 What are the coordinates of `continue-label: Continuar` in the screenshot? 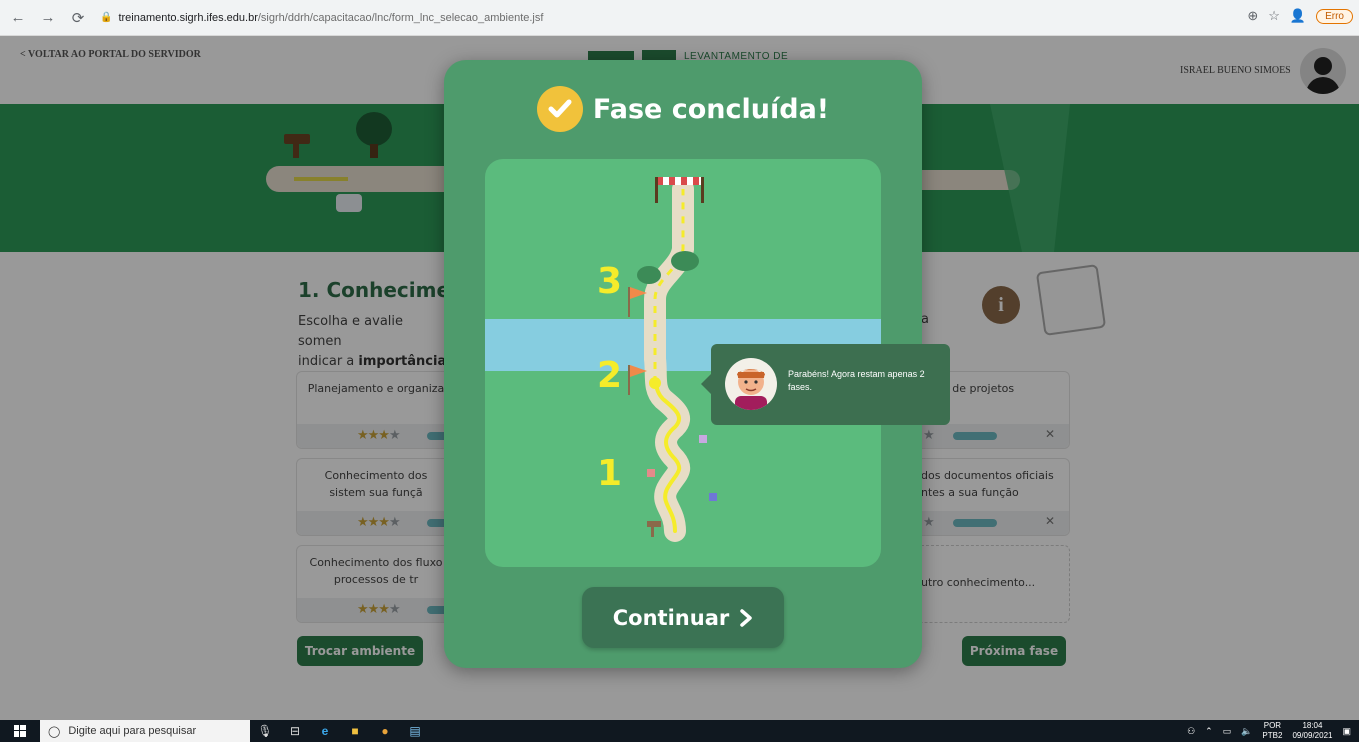 It's located at (671, 617).